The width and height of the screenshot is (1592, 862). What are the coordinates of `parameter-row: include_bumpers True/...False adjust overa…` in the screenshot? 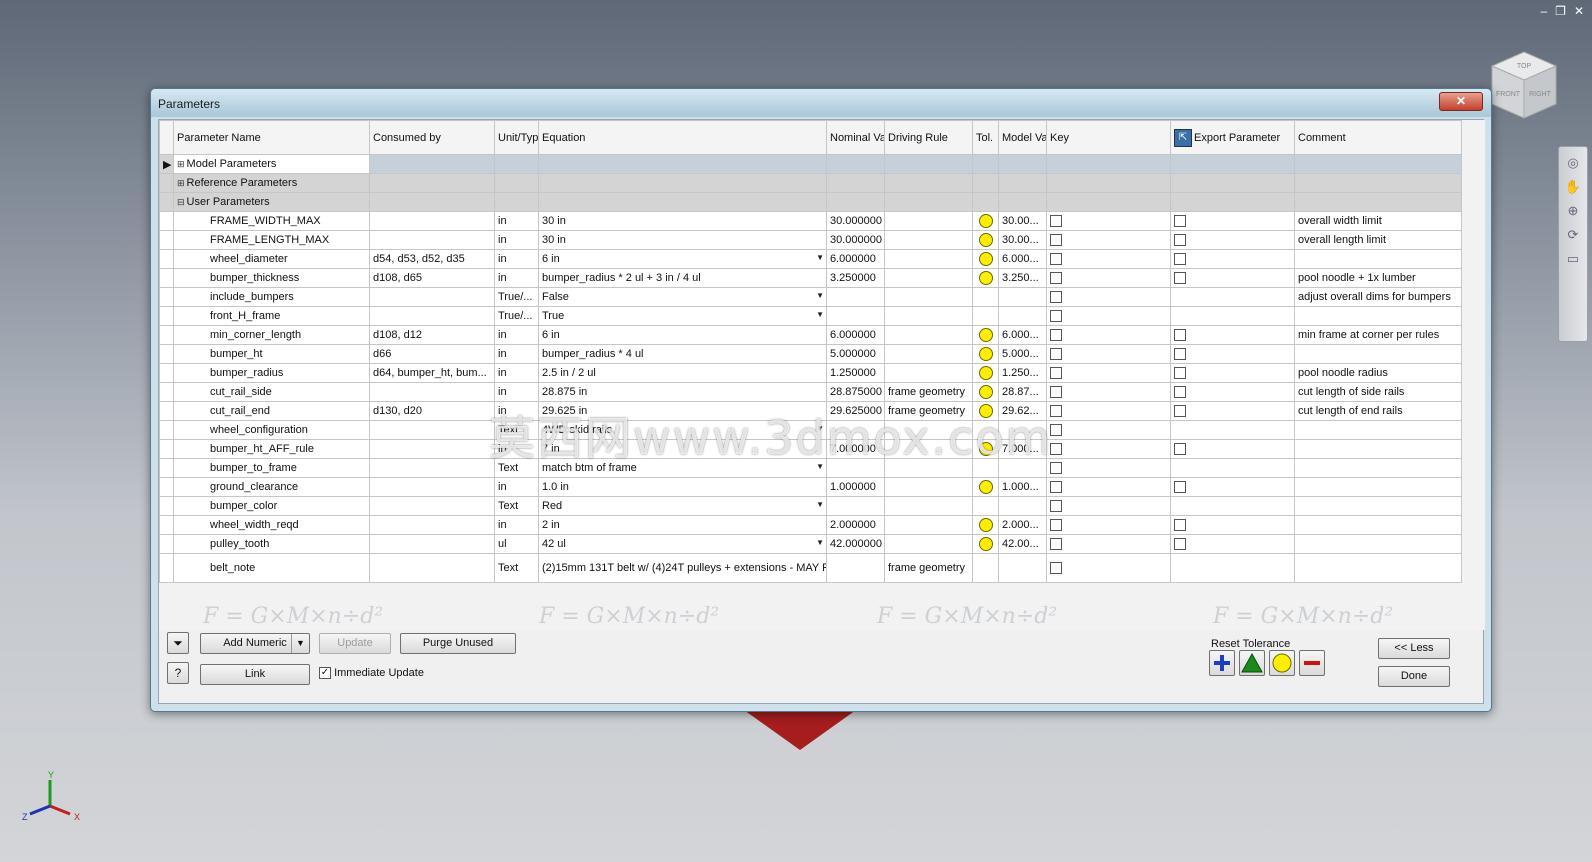 It's located at (810, 297).